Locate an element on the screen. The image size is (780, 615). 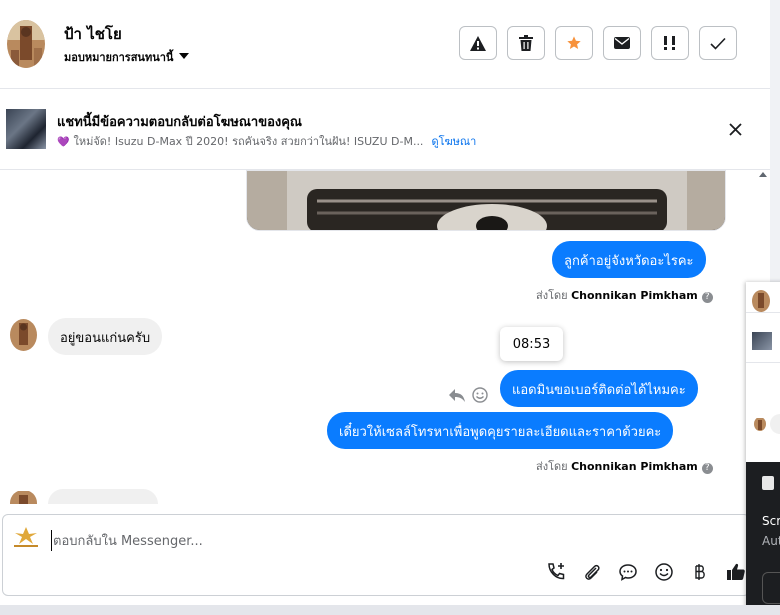
delete-button is located at coordinates (526, 43).